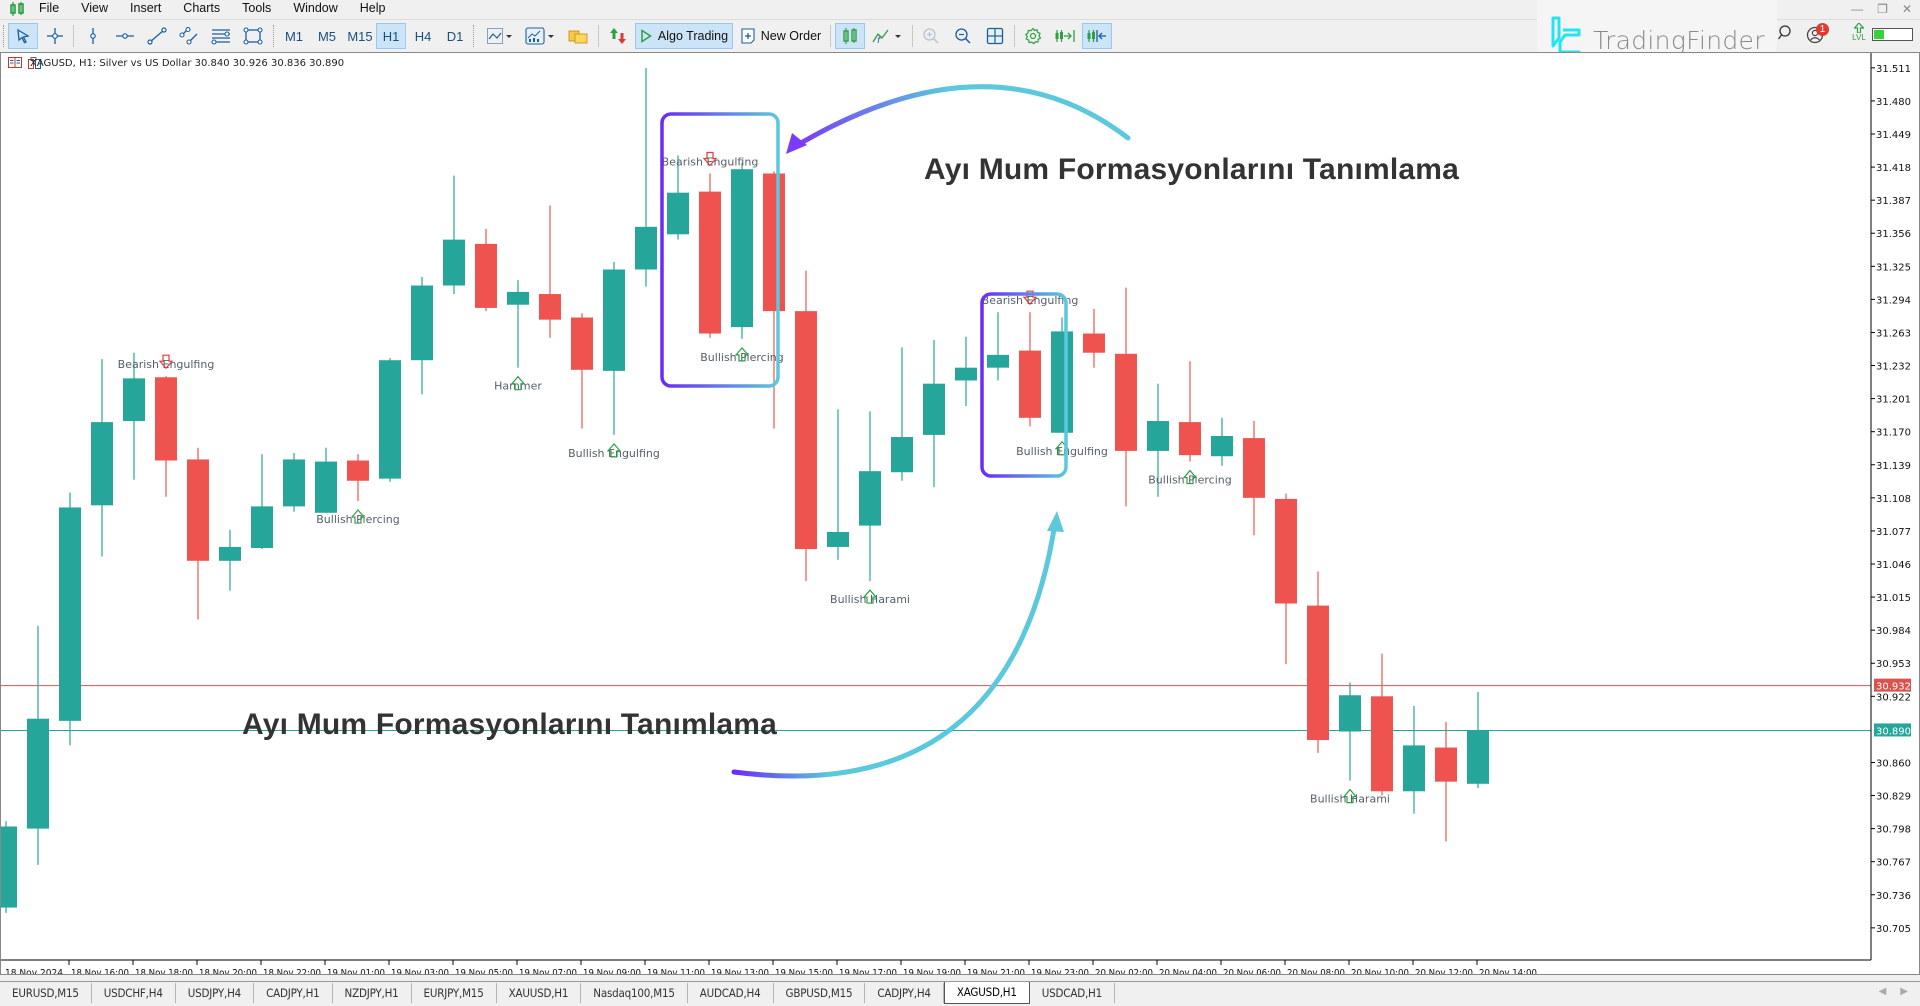 Image resolution: width=1920 pixels, height=1006 pixels. What do you see at coordinates (1014, 36) in the screenshot?
I see `toolbar-separator` at bounding box center [1014, 36].